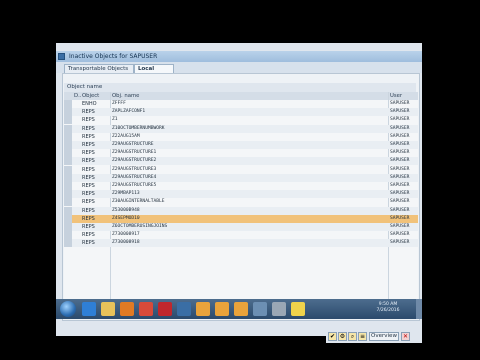 This screenshot has height=360, width=480. What do you see at coordinates (241, 210) in the screenshot?
I see `table-row: REPS Z53000B948 SAPUSER` at bounding box center [241, 210].